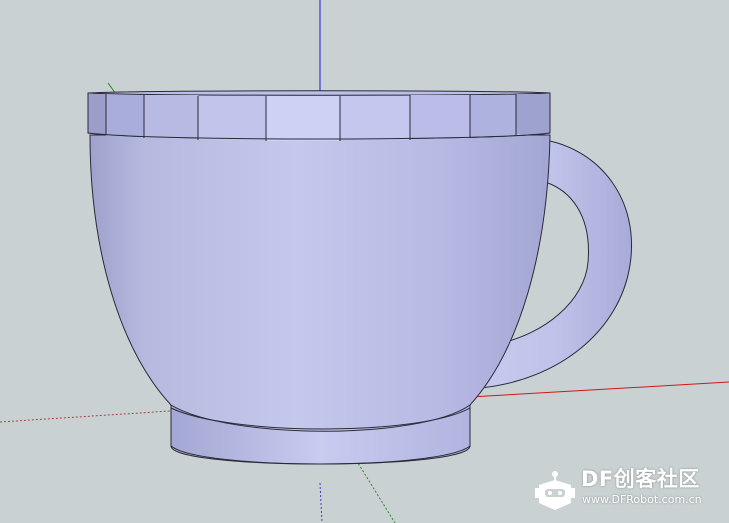  What do you see at coordinates (642, 499) in the screenshot?
I see `watermark-url: www.DFRobot.com.cn` at bounding box center [642, 499].